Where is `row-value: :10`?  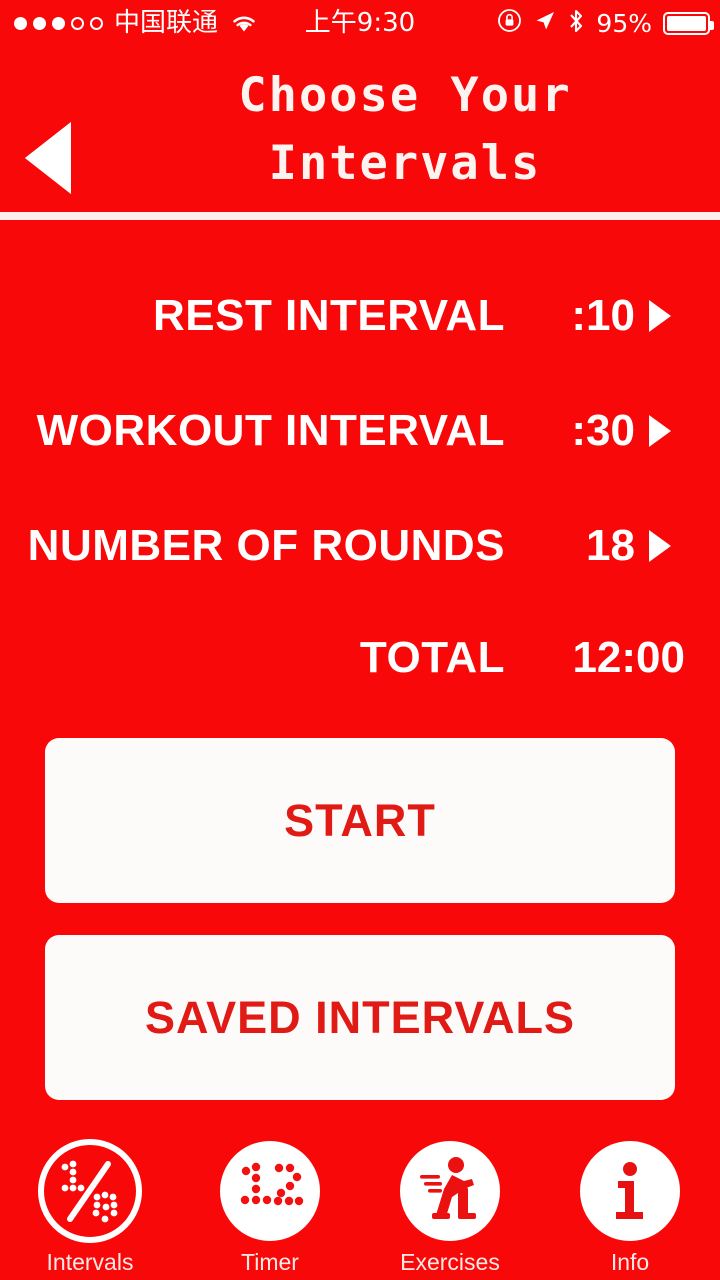
row-value: :10 is located at coordinates (603, 315).